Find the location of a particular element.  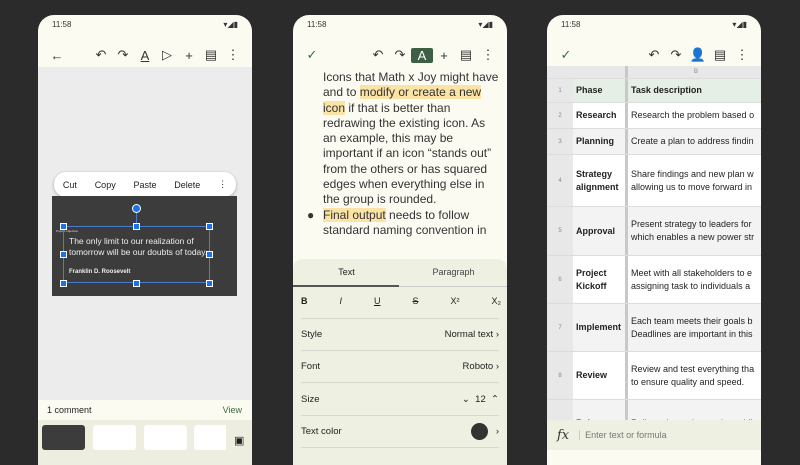

superscript-button: X² is located at coordinates (454, 301).